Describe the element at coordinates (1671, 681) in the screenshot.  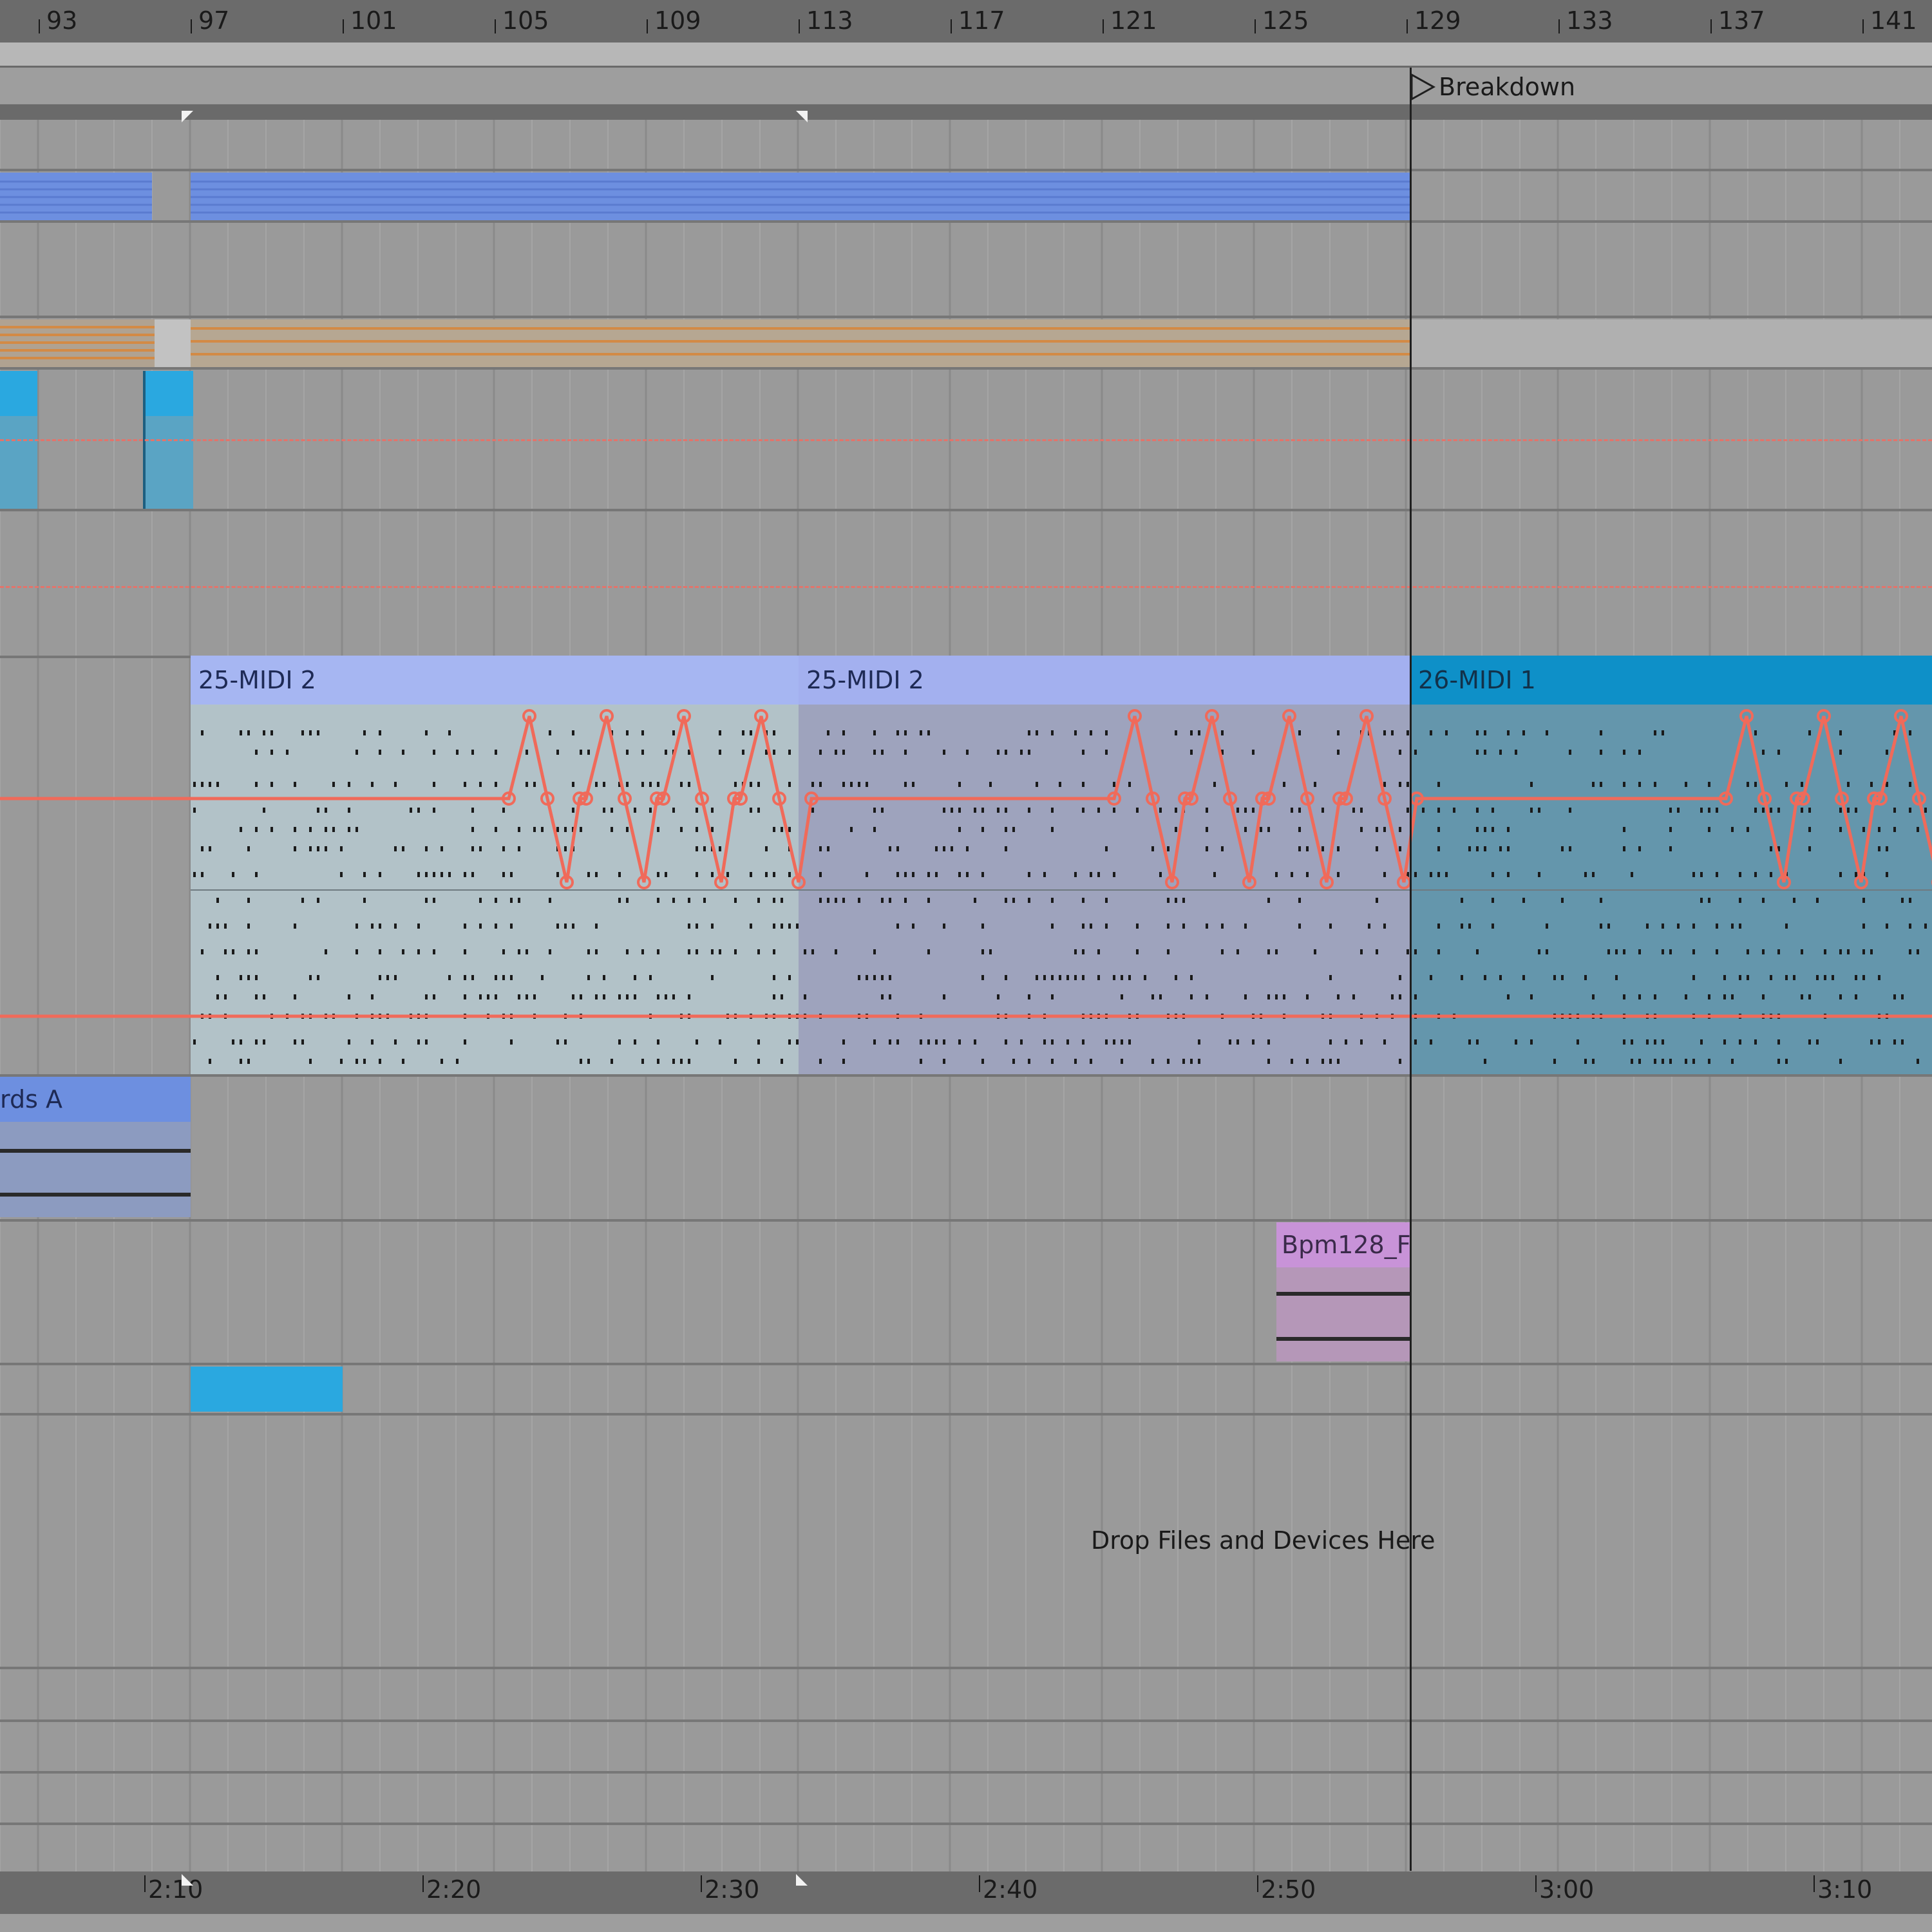
I see `clip-title: 26-MIDI 1` at that location.